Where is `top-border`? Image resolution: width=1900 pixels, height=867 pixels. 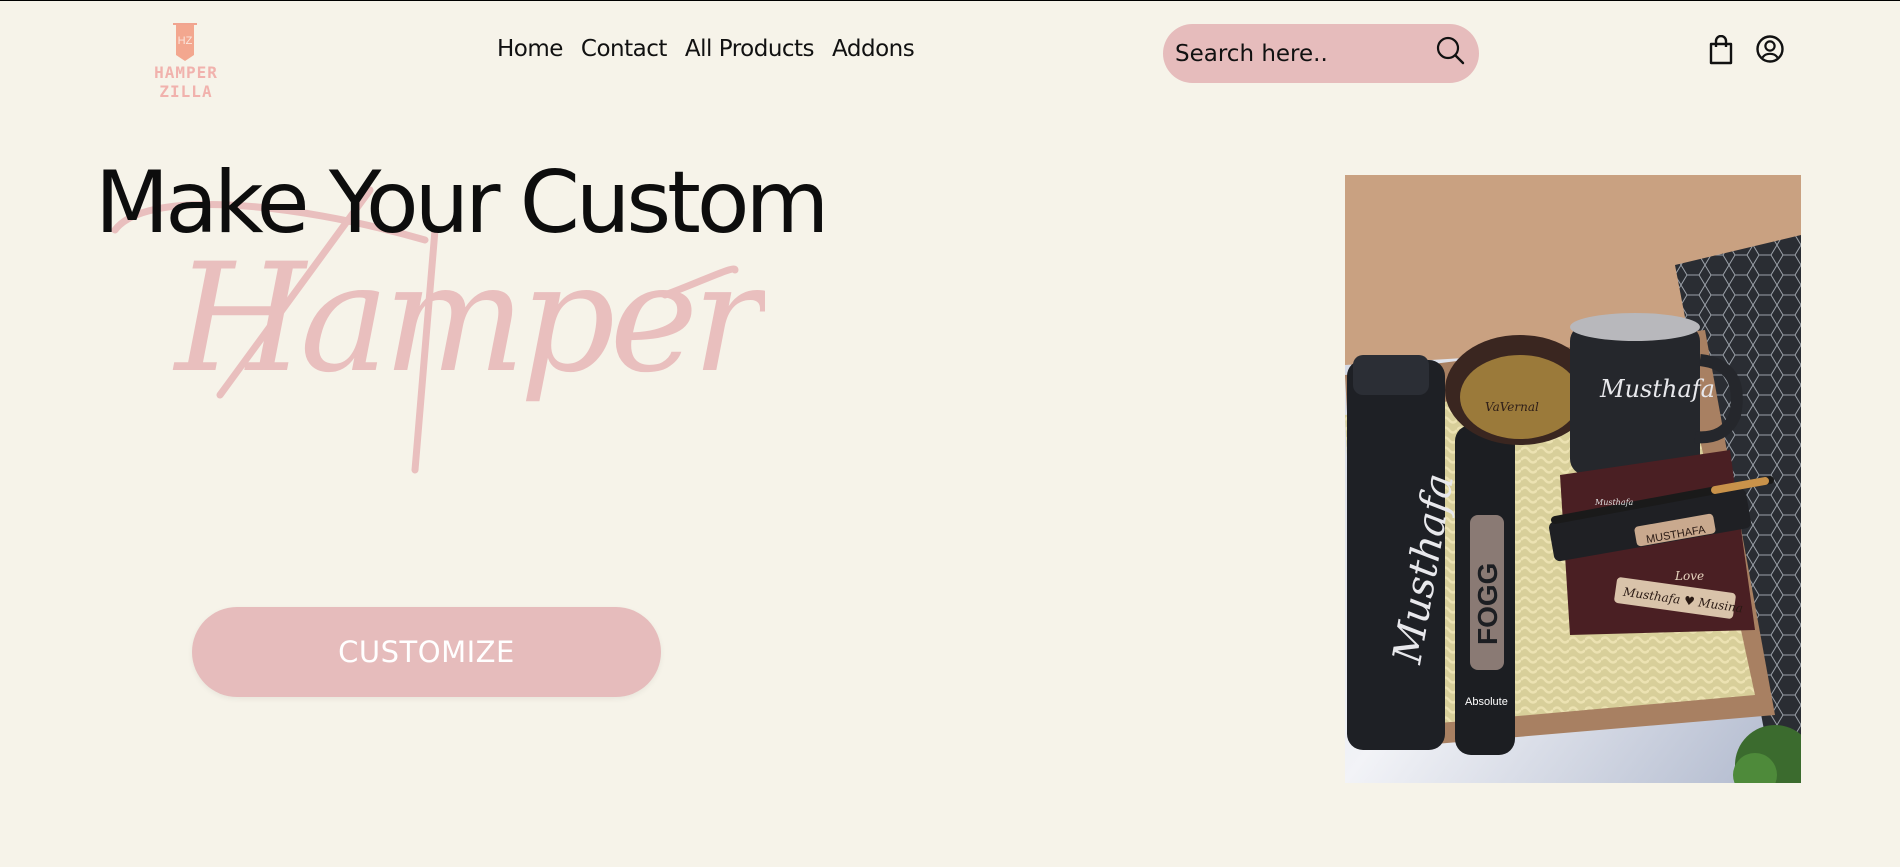
top-border is located at coordinates (950, 0).